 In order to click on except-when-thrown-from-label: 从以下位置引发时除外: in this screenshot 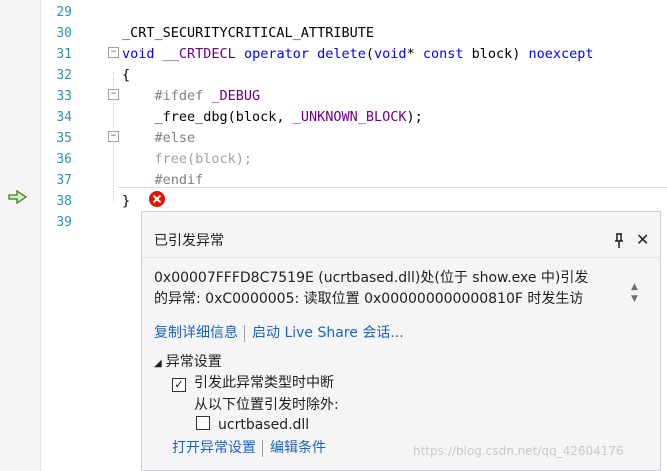, I will do `click(266, 405)`.